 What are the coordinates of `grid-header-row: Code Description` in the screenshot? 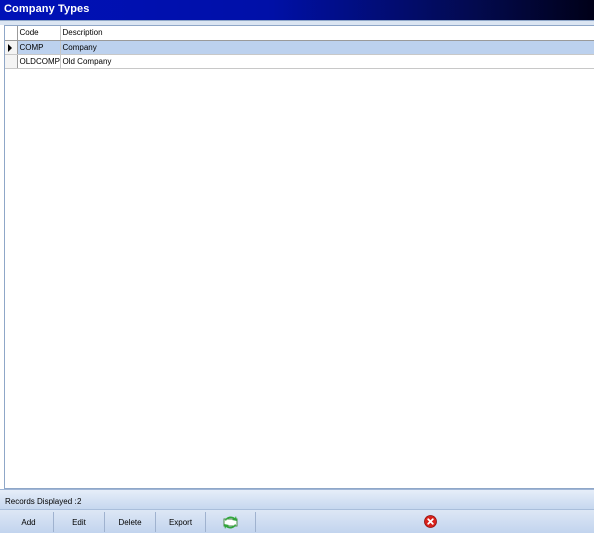 It's located at (299, 33).